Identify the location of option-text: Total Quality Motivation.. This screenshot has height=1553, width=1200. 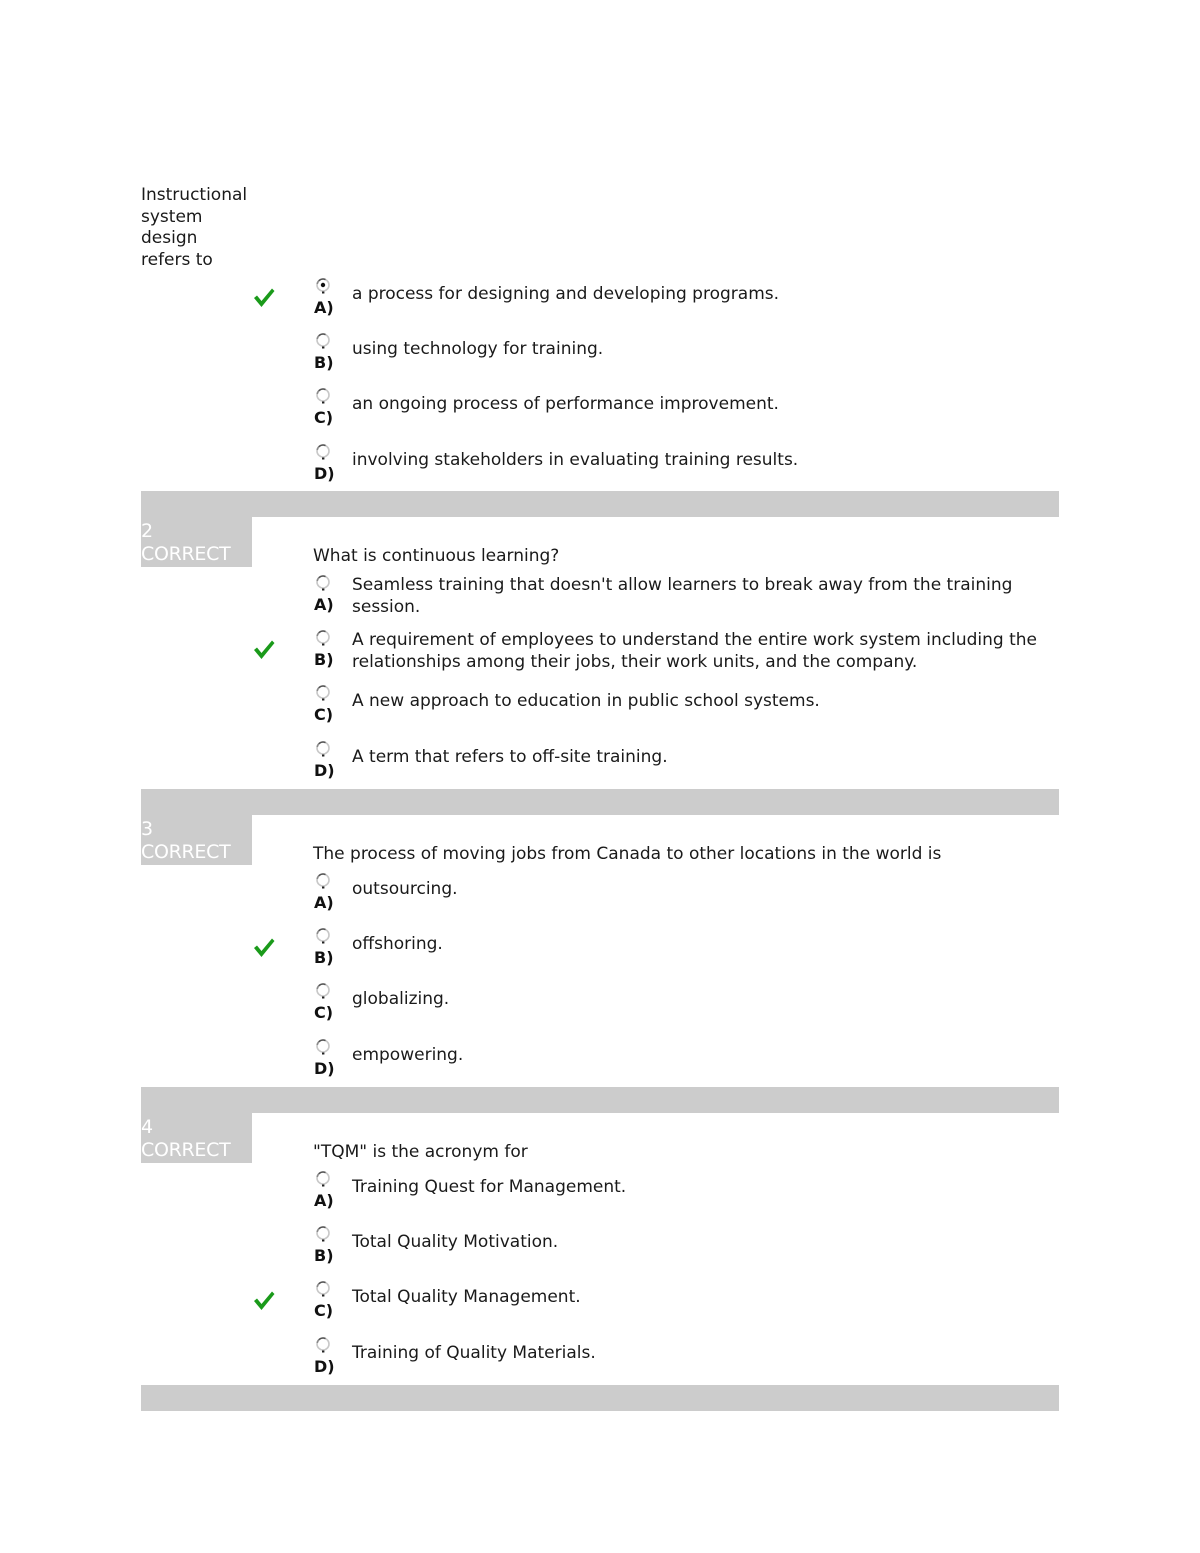
(455, 1242).